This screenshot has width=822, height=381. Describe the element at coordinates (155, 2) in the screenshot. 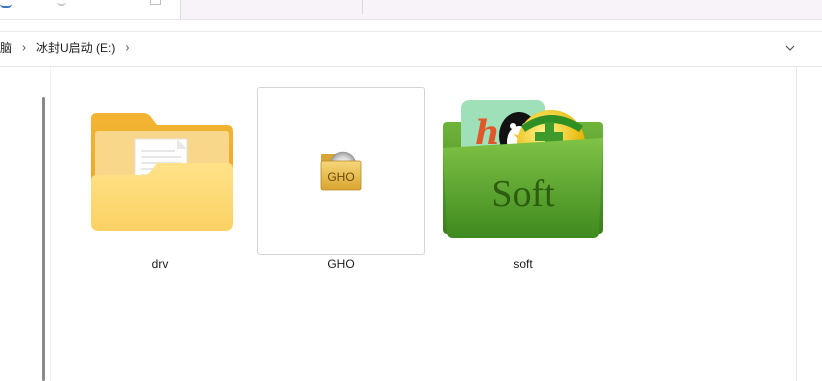

I see `copy-icon` at that location.